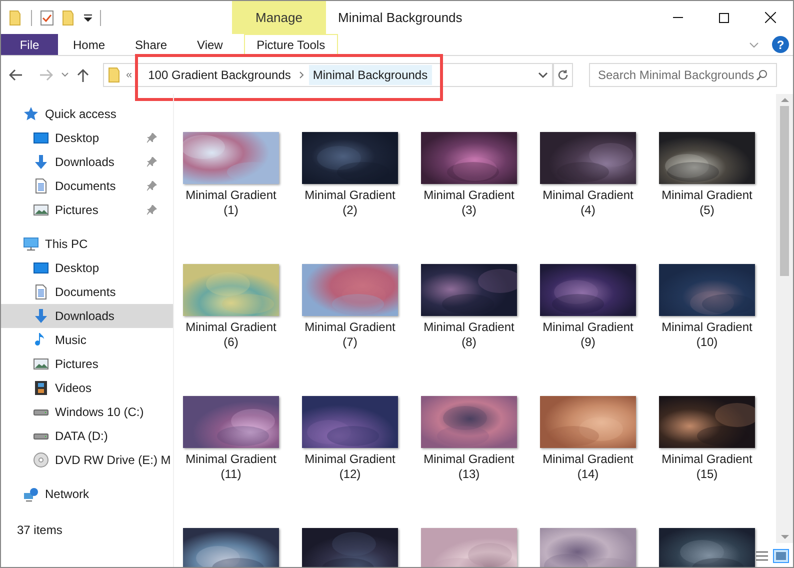 The image size is (794, 568). I want to click on scroll-up-icon, so click(784, 100).